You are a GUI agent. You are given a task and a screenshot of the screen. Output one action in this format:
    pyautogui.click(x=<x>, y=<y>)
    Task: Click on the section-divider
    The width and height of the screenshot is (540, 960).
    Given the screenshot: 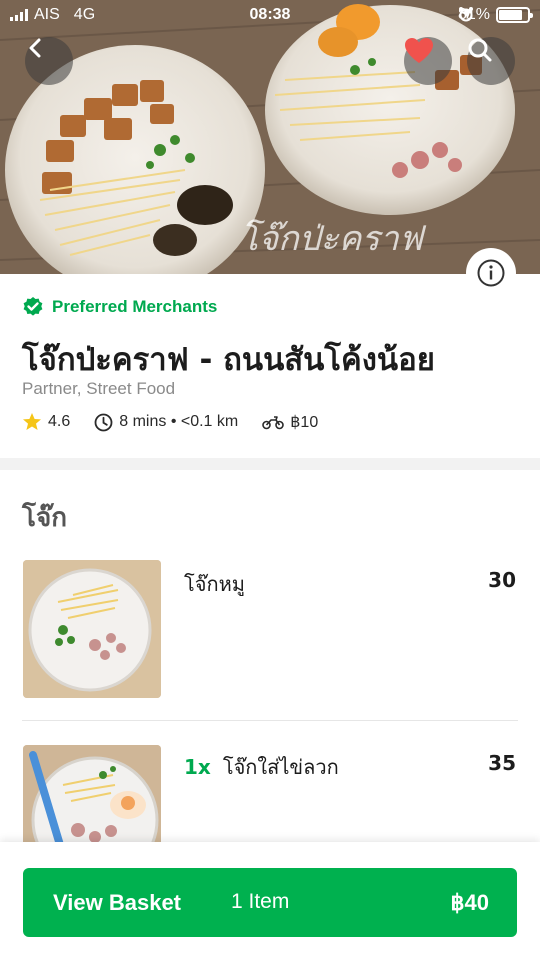 What is the action you would take?
    pyautogui.click(x=270, y=464)
    